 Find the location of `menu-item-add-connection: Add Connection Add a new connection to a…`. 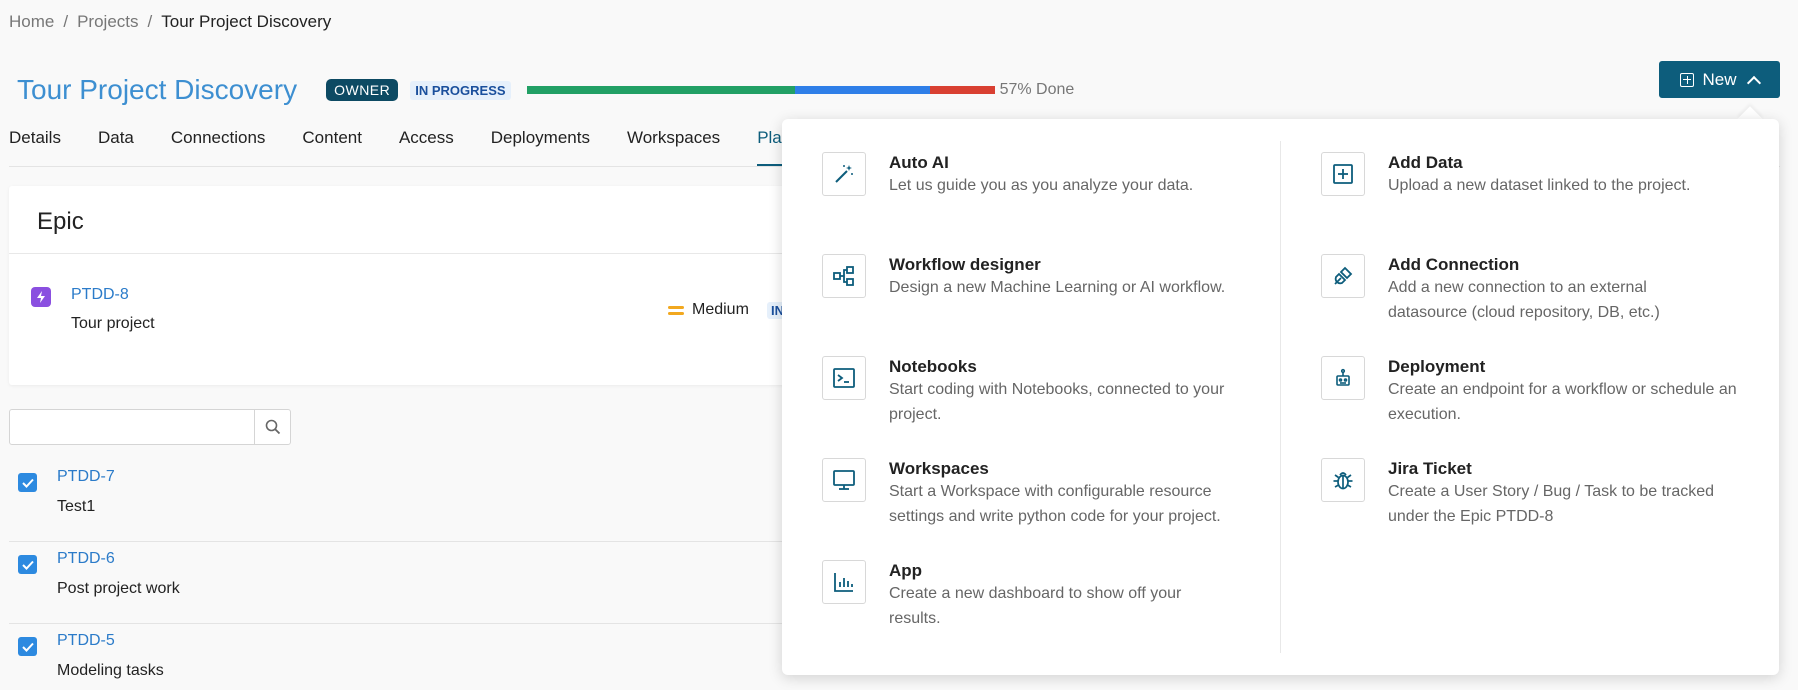

menu-item-add-connection: Add Connection Add a new connection to a… is located at coordinates (1504, 289).